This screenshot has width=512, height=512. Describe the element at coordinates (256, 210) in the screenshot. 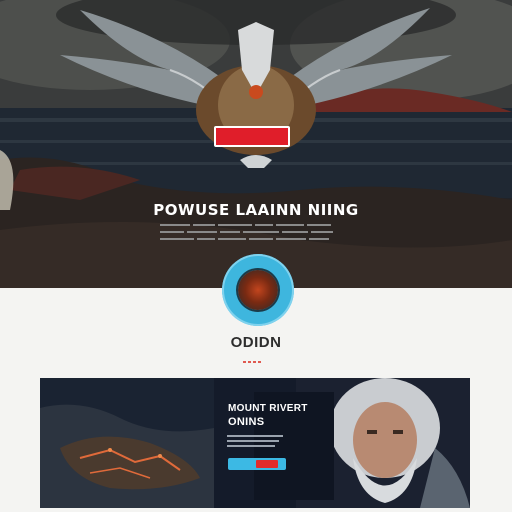

I see `hero-title: POWUSE LAAINN NIING` at that location.